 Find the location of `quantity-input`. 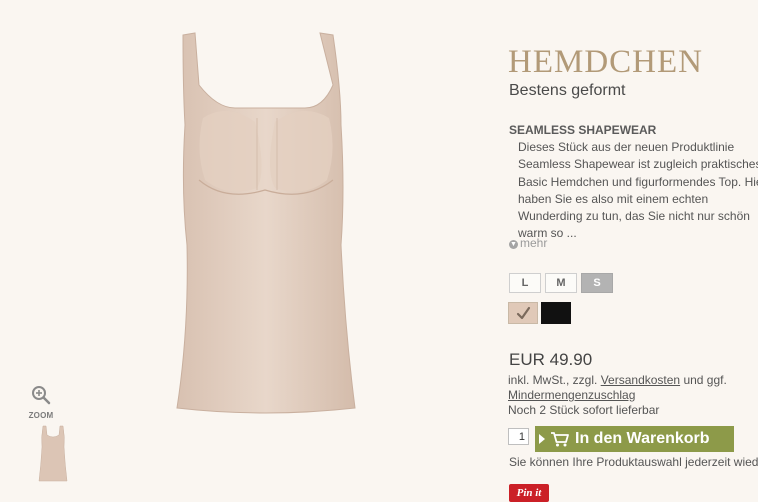

quantity-input is located at coordinates (518, 436).